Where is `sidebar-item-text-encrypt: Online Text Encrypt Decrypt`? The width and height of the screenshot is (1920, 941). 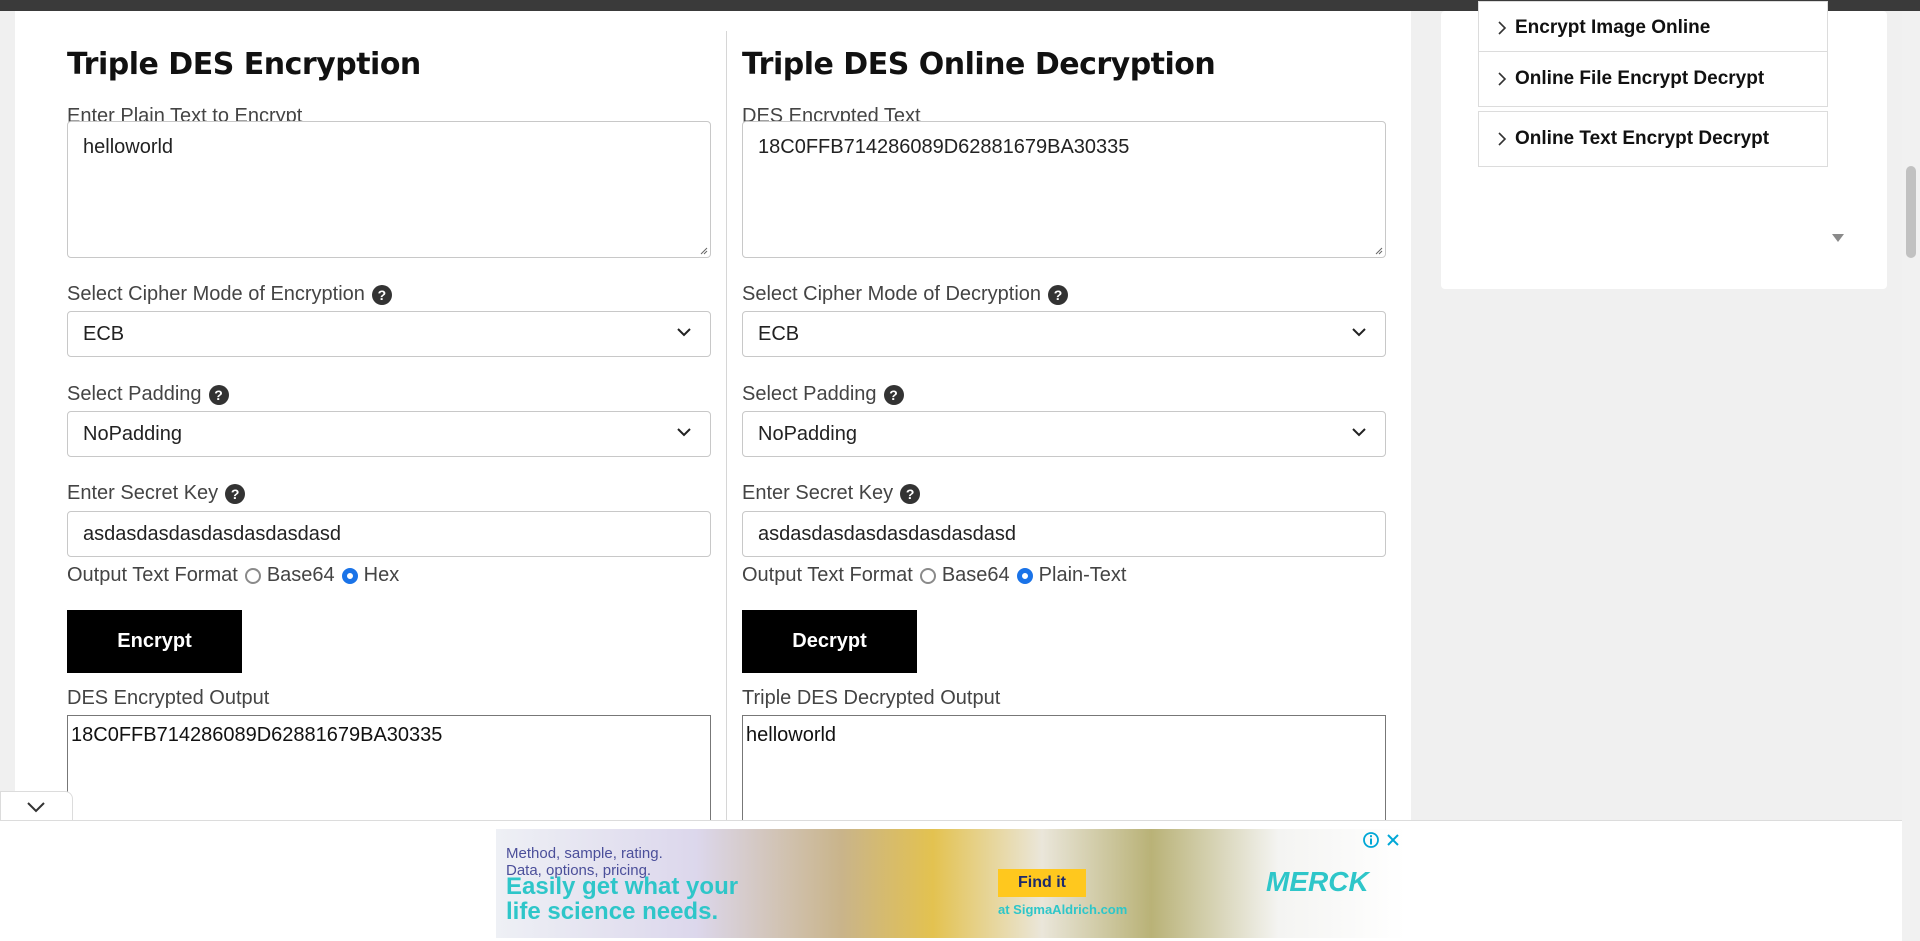 sidebar-item-text-encrypt: Online Text Encrypt Decrypt is located at coordinates (1653, 139).